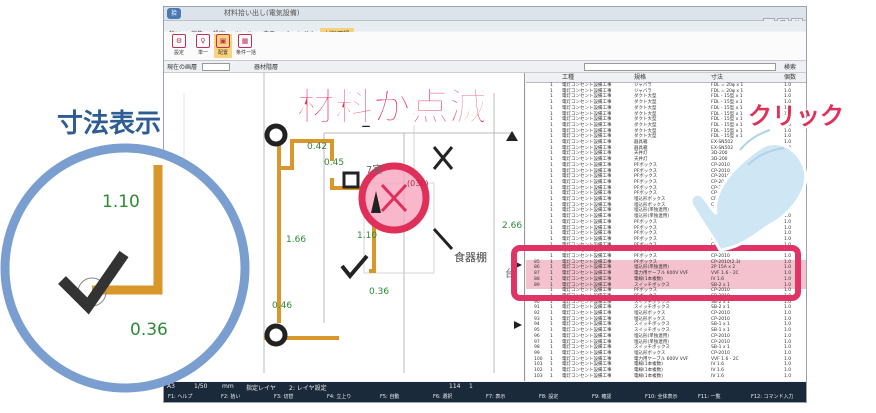 The image size is (876, 413). Describe the element at coordinates (392, 107) in the screenshot. I see `blink-title: 材料が点滅` at that location.